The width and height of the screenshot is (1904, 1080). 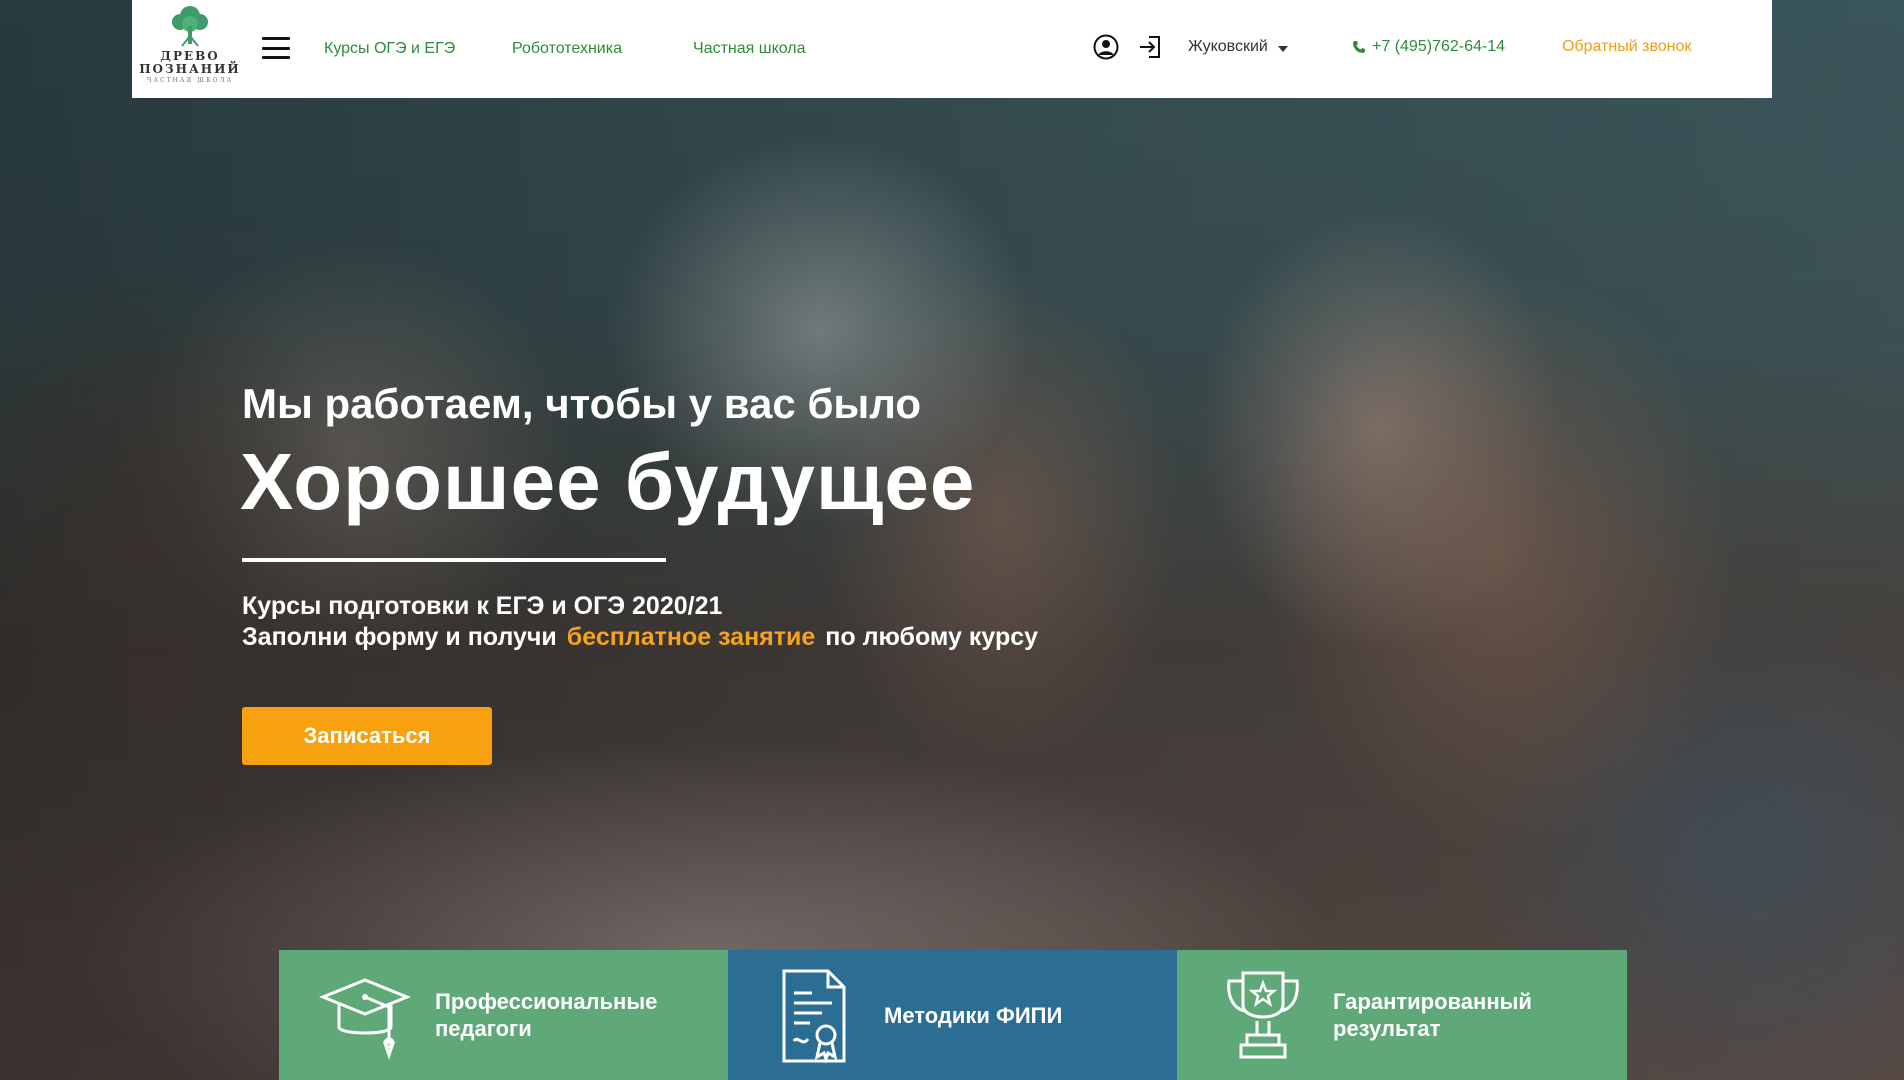 I want to click on user-account-icon, so click(x=1106, y=47).